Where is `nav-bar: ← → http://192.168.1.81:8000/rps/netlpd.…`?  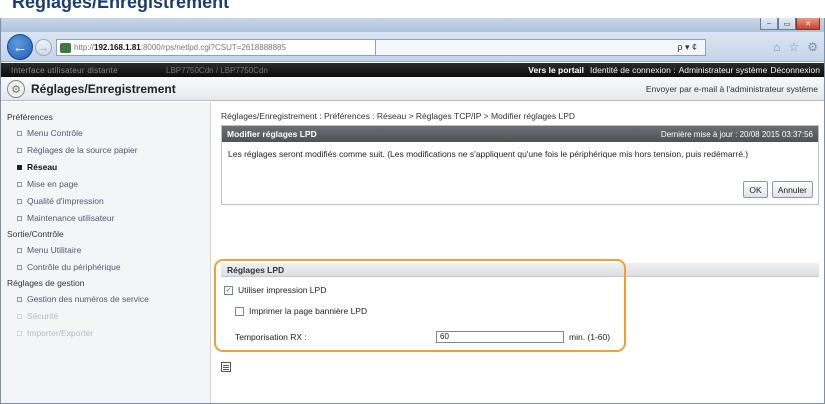 nav-bar: ← → http://192.168.1.81:8000/rps/netlpd.… is located at coordinates (412, 47).